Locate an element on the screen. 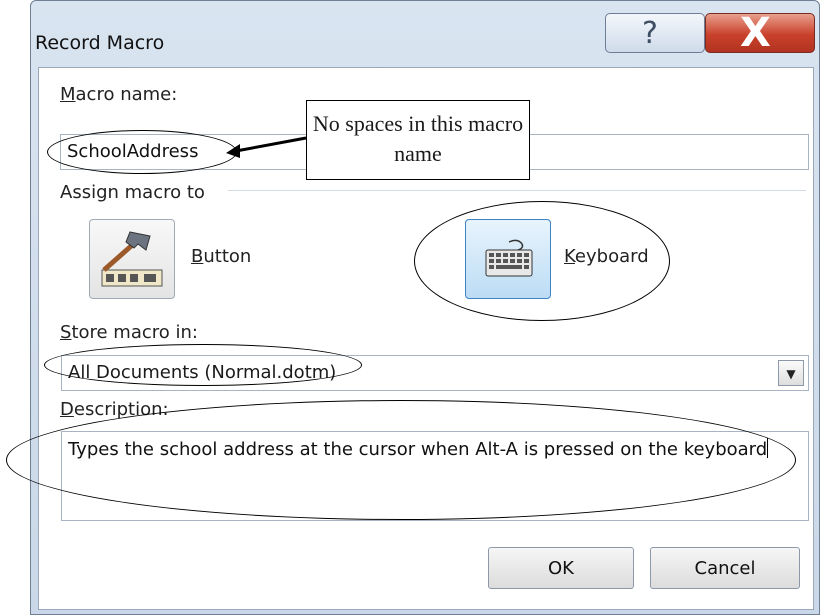 The width and height of the screenshot is (820, 615). macro-name-label: Macro name: is located at coordinates (119, 94).